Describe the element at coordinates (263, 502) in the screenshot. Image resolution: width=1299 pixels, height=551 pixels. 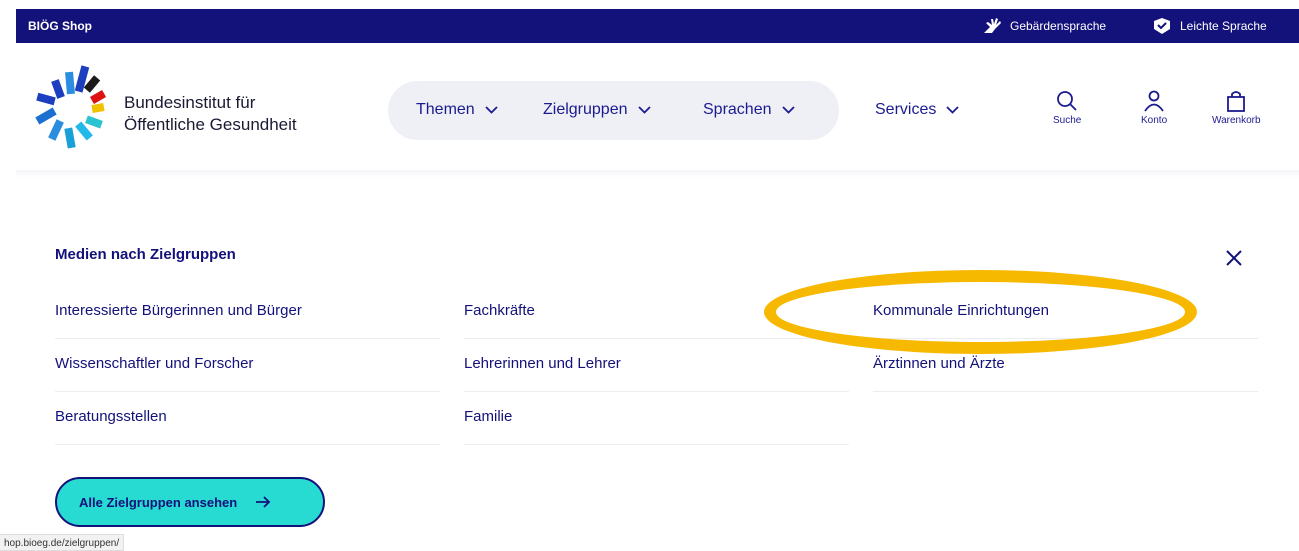
I see `arrow-right-icon` at that location.